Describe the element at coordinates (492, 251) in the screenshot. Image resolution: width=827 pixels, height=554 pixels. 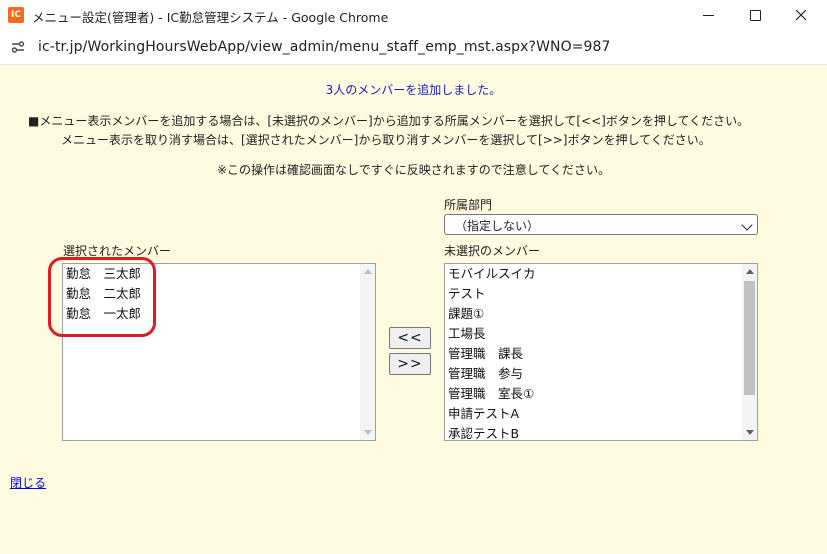
I see `unselected-members-label: 未選択のメンバー` at that location.